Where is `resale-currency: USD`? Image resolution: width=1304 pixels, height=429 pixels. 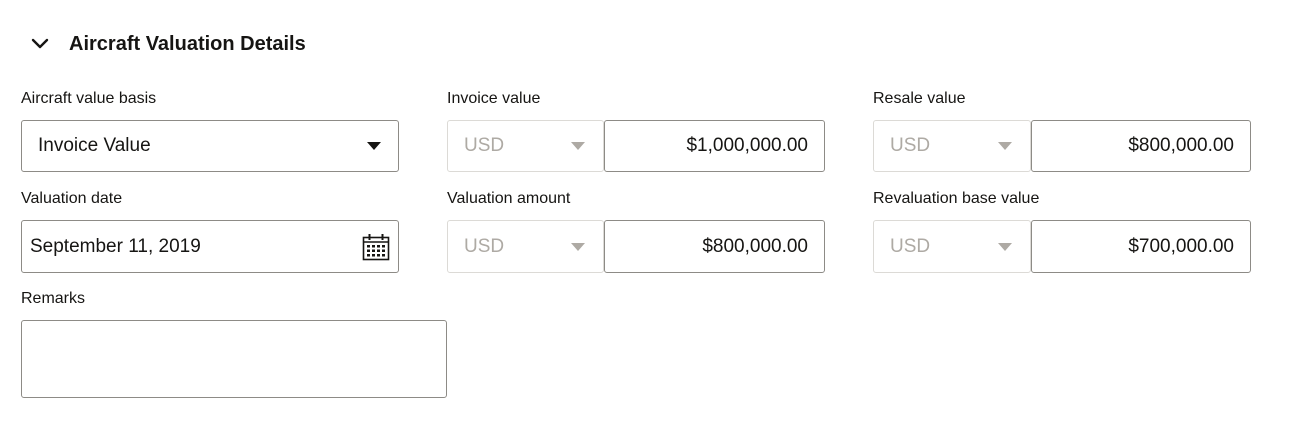 resale-currency: USD is located at coordinates (910, 145).